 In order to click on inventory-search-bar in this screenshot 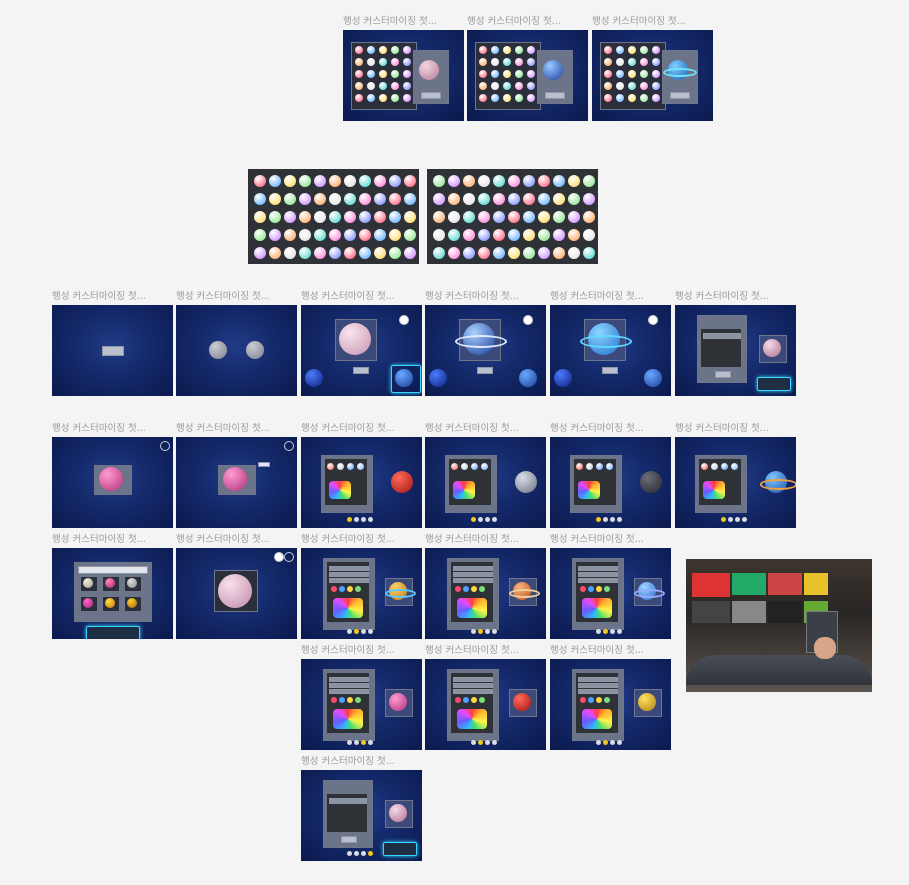, I will do `click(113, 570)`.